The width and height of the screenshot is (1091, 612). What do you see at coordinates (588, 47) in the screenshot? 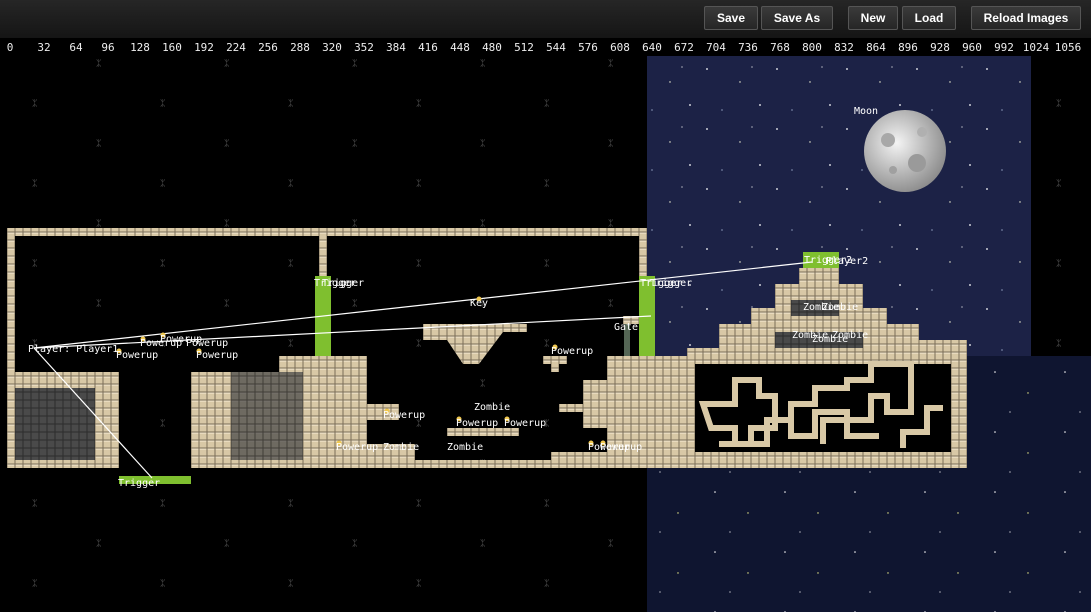
I see `ruler-tick: 576` at bounding box center [588, 47].